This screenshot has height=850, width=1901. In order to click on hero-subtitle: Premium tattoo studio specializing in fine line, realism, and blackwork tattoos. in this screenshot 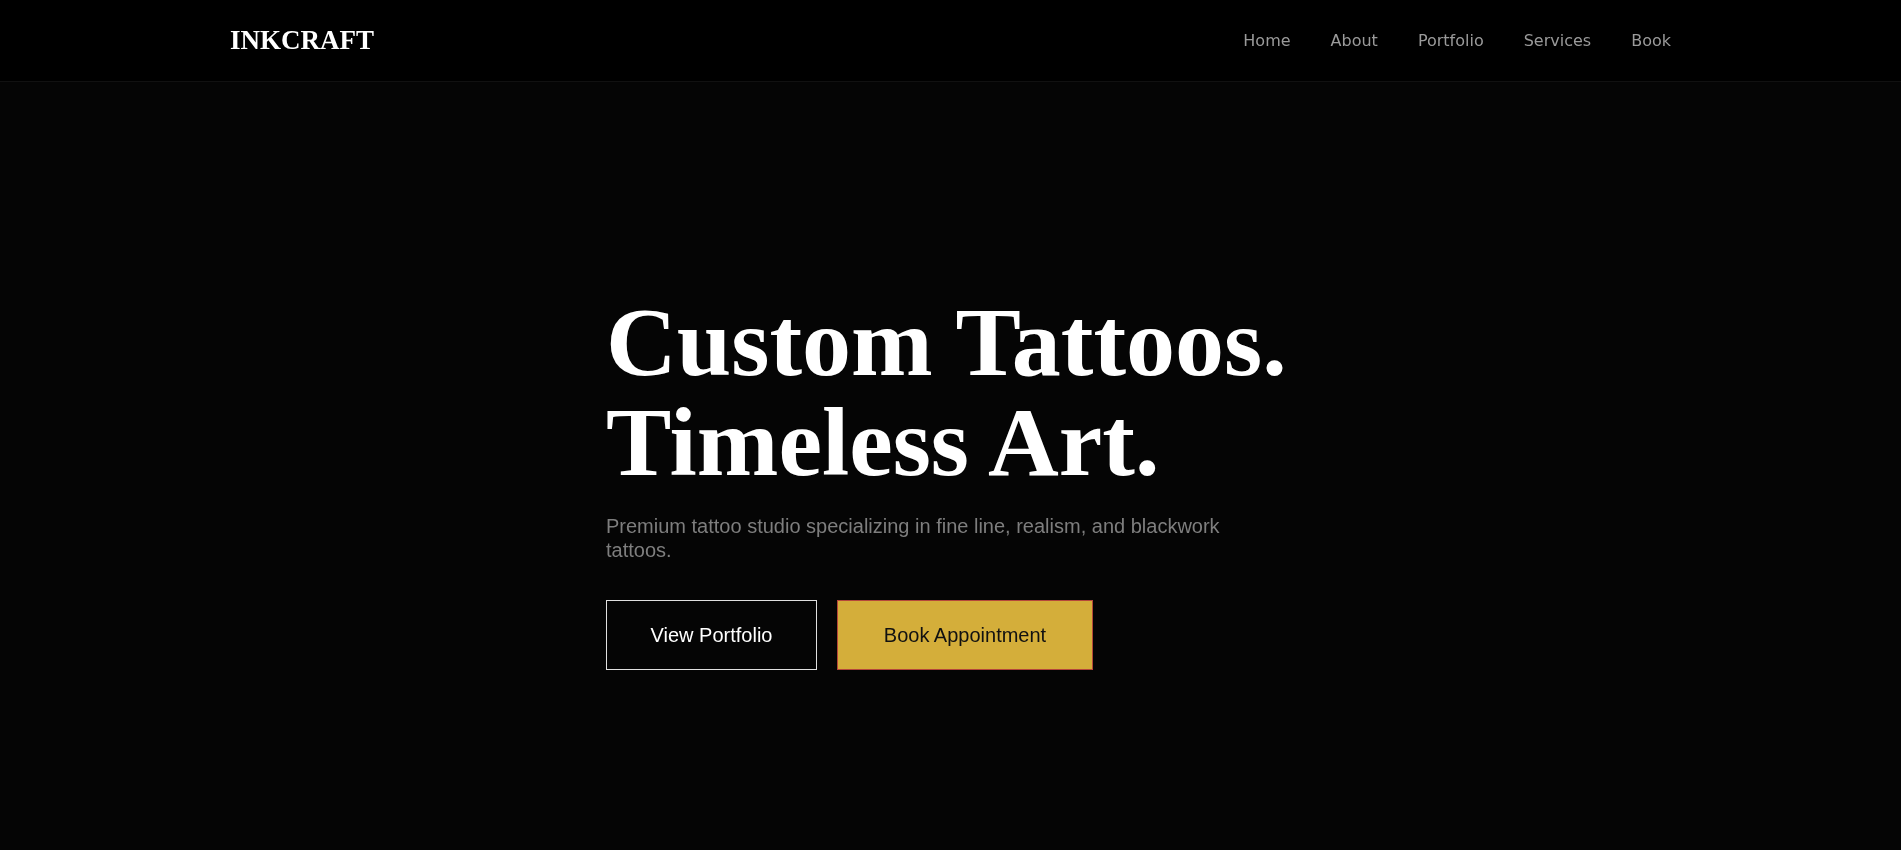, I will do `click(913, 538)`.